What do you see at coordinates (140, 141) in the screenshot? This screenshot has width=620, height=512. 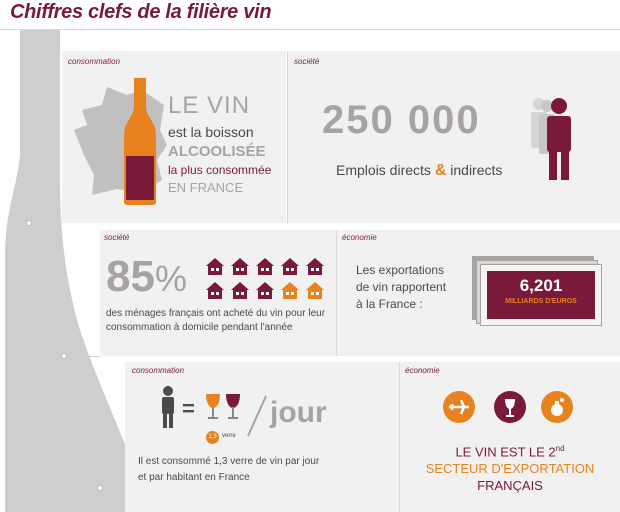 I see `wine-bottle-icon` at bounding box center [140, 141].